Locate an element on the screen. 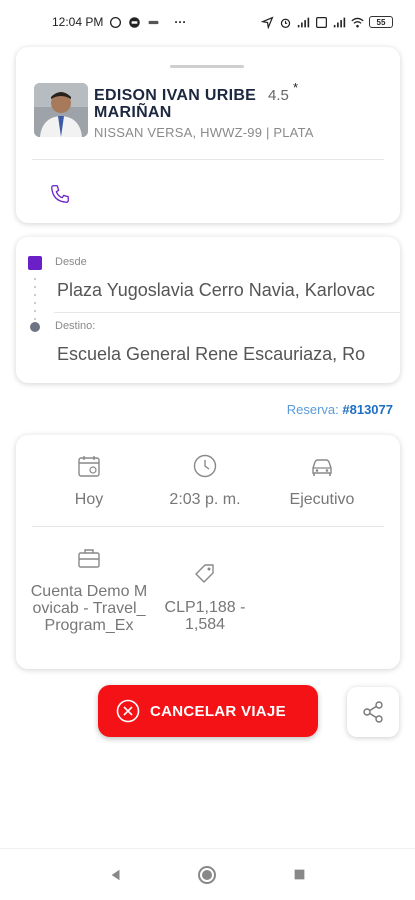 Image resolution: width=415 pixels, height=900 pixels. back-button is located at coordinates (116, 875).